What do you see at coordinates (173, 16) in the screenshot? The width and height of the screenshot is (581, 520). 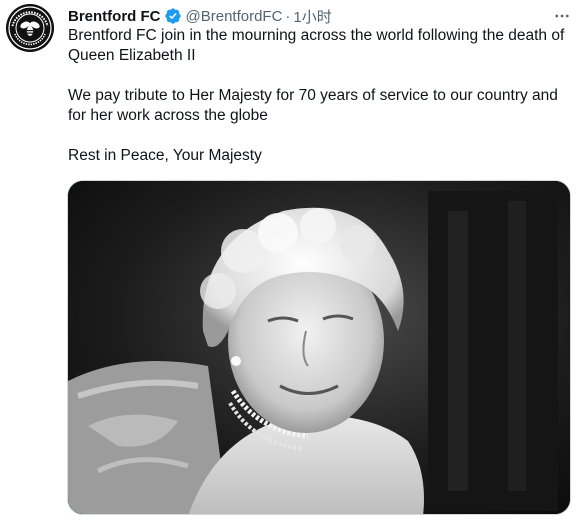 I see `verified-badge-icon` at bounding box center [173, 16].